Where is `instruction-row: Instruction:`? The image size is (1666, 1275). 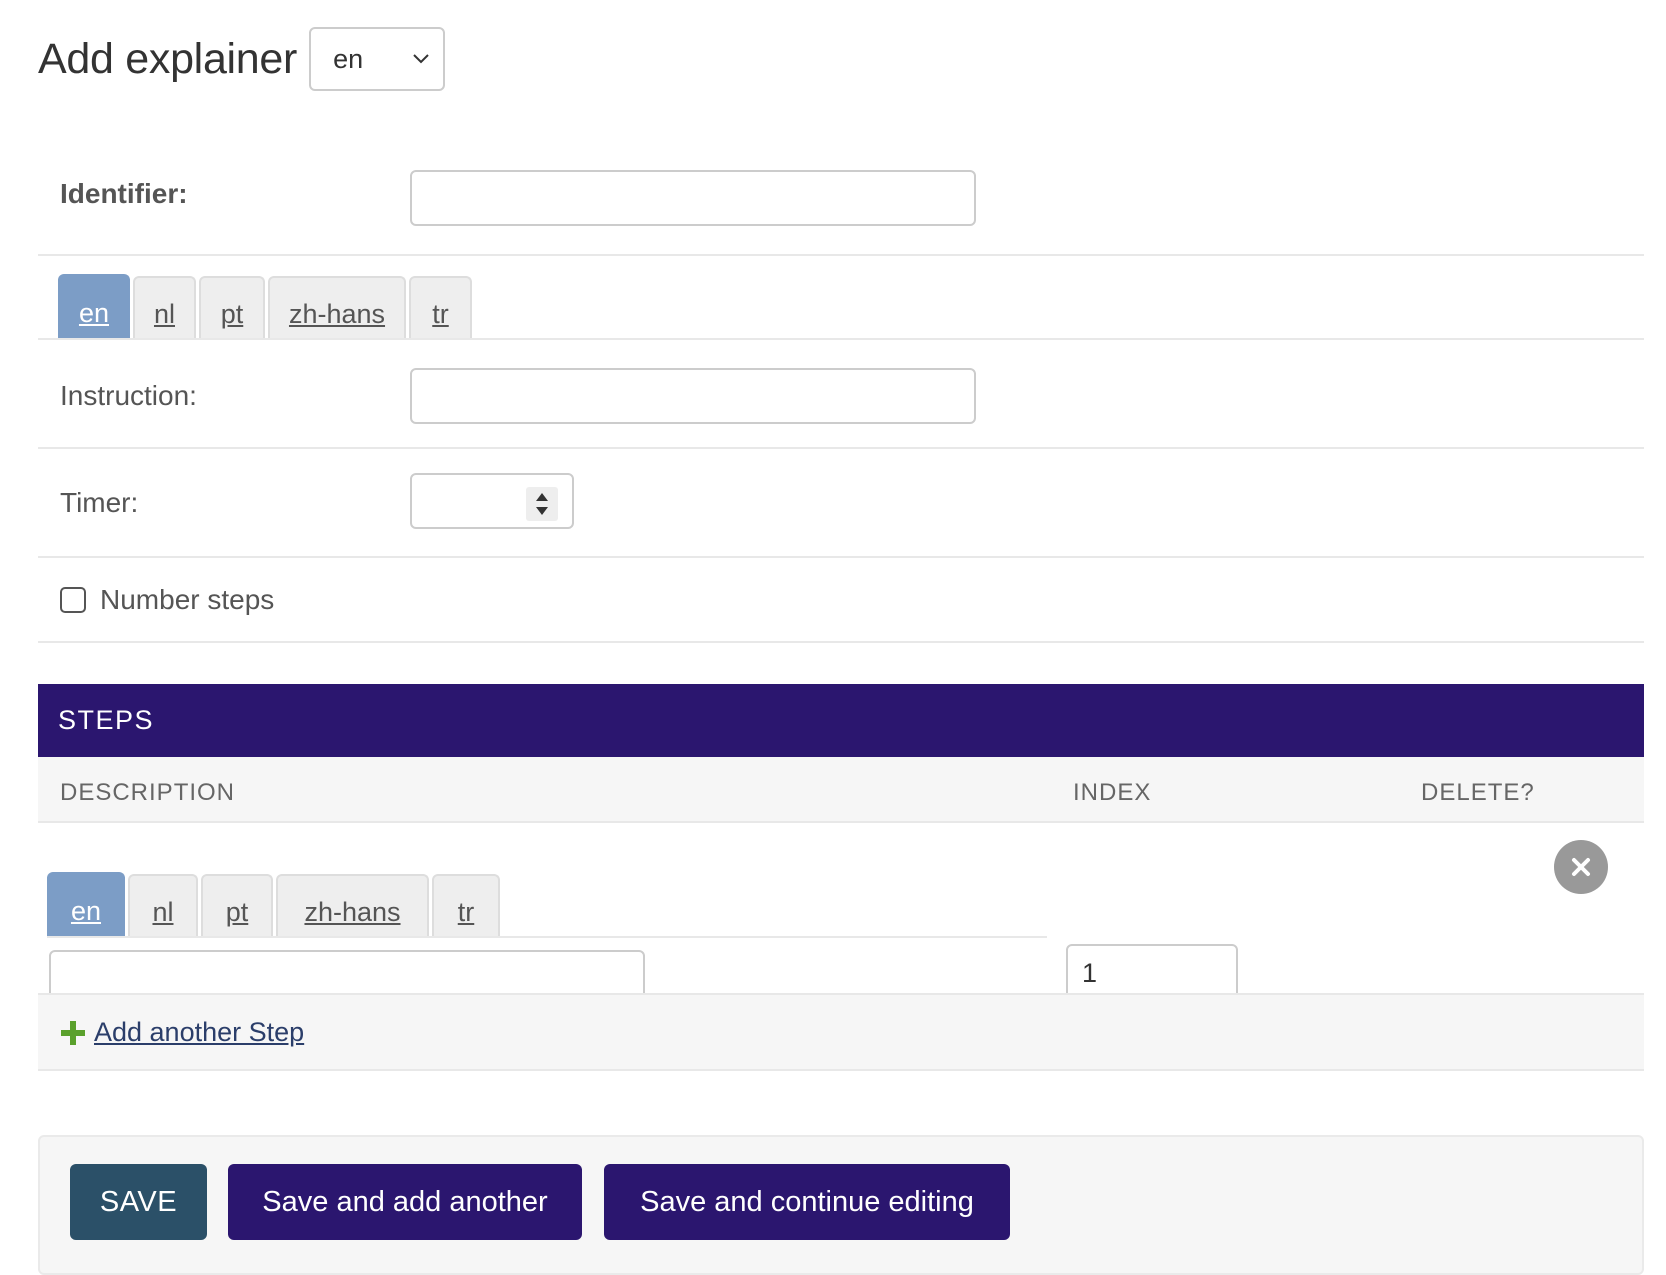
instruction-row: Instruction: is located at coordinates (841, 394).